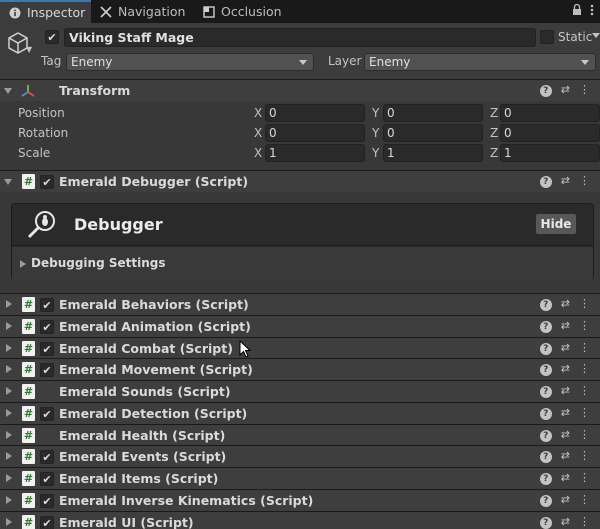 The width and height of the screenshot is (600, 529). What do you see at coordinates (300, 181) in the screenshot?
I see `debugger-component-header: # ✔ Emerald Debugger (Script) ? ⇄ ⋮` at bounding box center [300, 181].